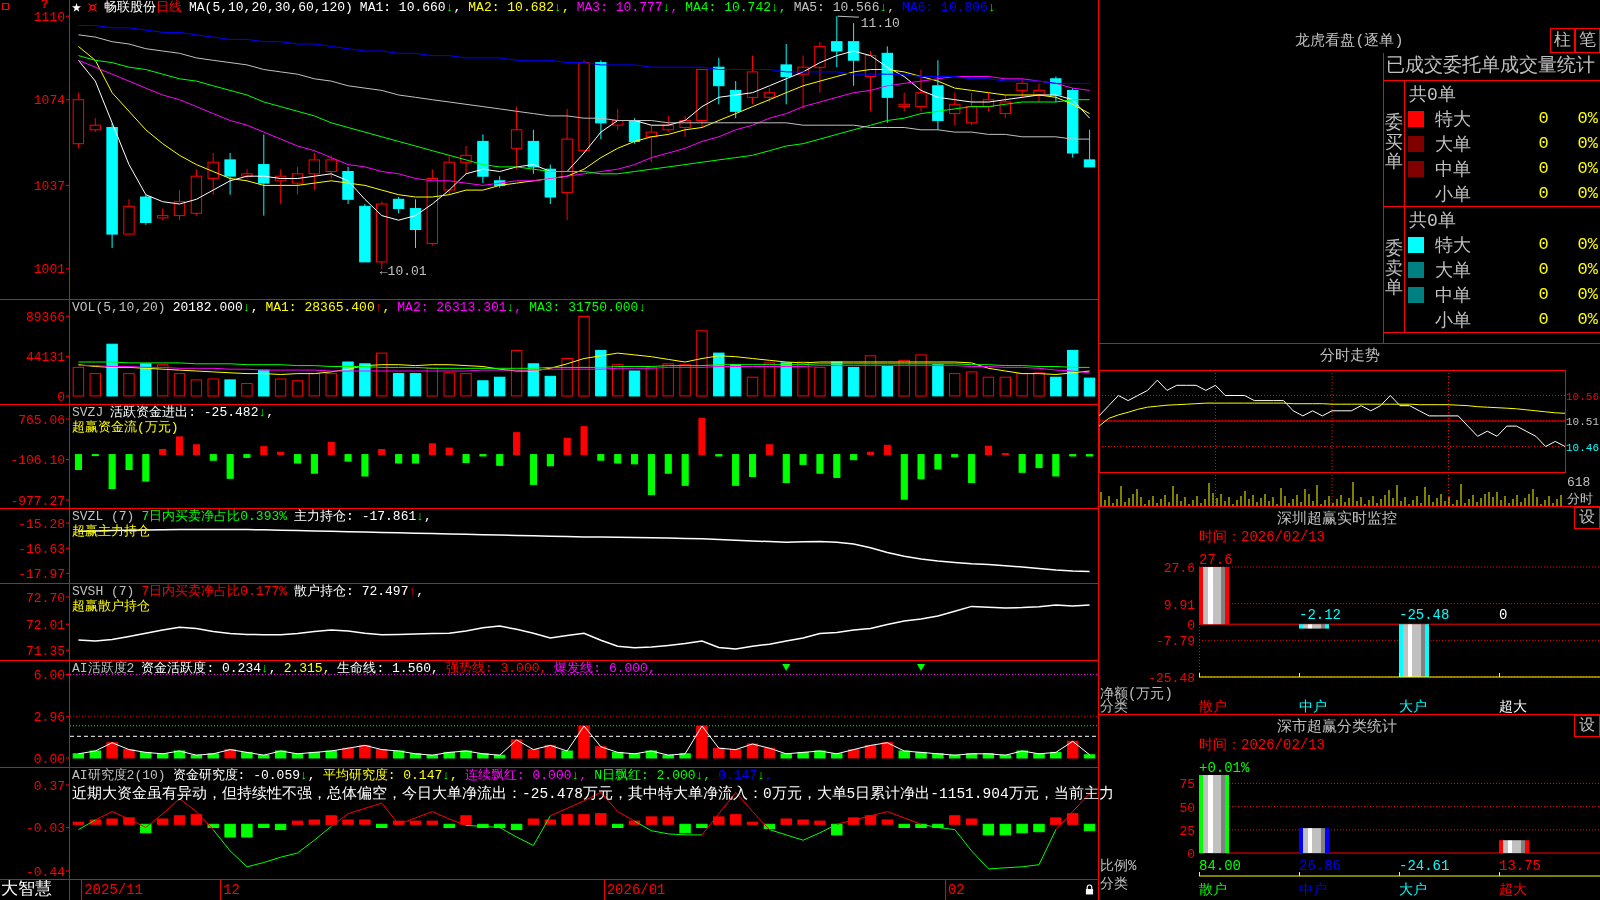 The height and width of the screenshot is (900, 1600). Describe the element at coordinates (119, 775) in the screenshot. I see `indicator-value: AI研究度2(10)` at that location.